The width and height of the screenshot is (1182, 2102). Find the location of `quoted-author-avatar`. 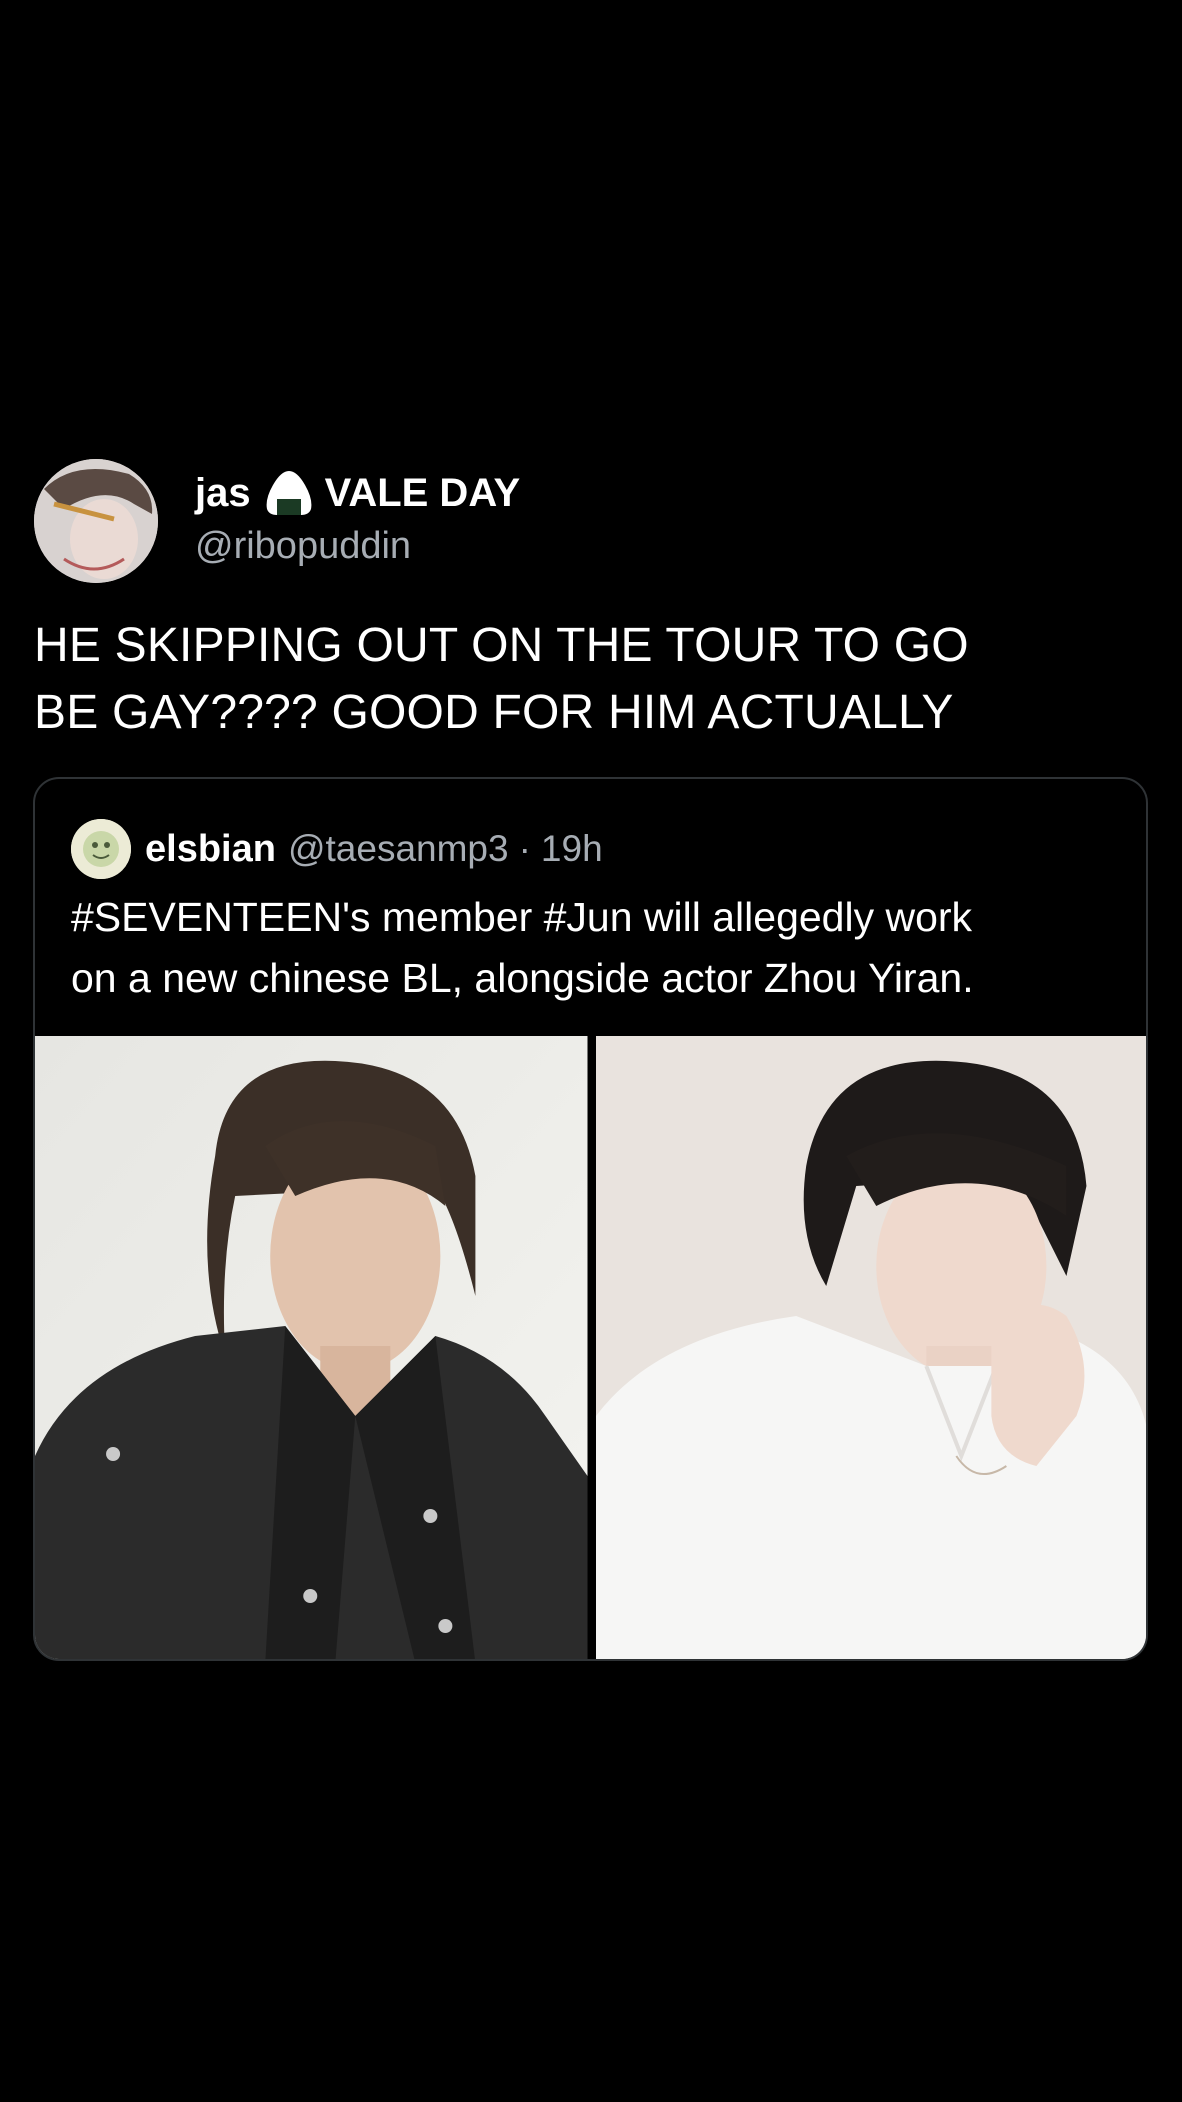

quoted-author-avatar is located at coordinates (101, 849).